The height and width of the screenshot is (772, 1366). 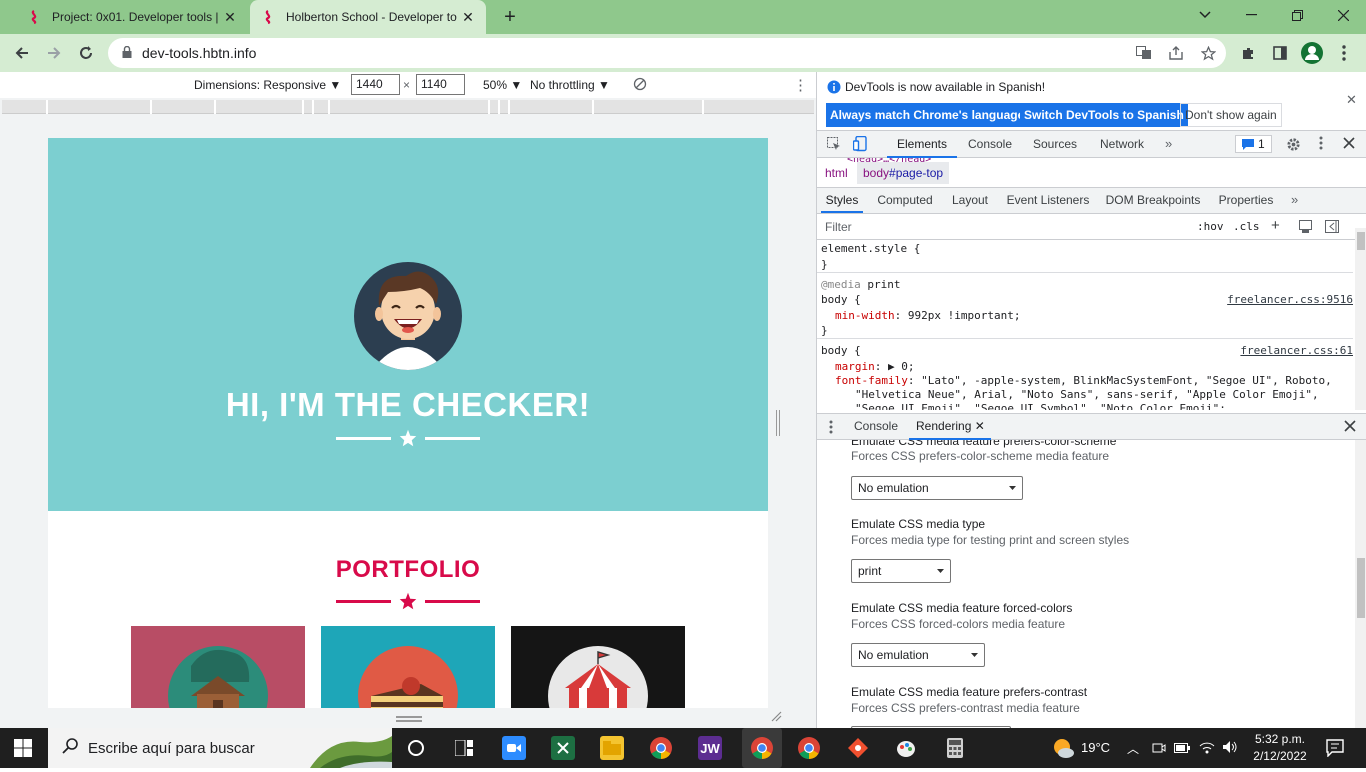 What do you see at coordinates (502, 85) in the screenshot?
I see `zoom-dropdown: 50% ▼` at bounding box center [502, 85].